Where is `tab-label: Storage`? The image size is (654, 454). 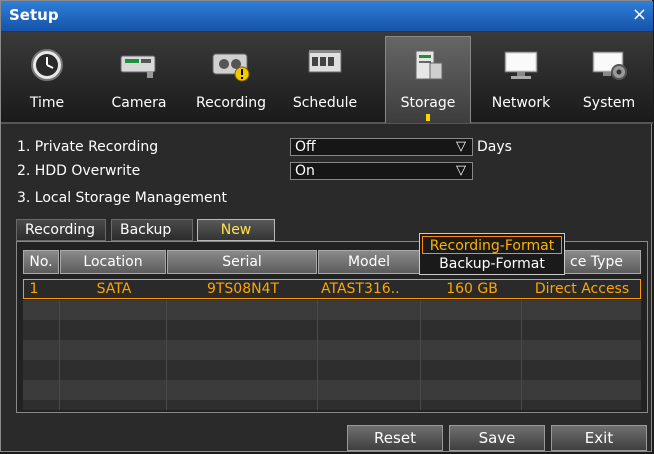
tab-label: Storage is located at coordinates (428, 103).